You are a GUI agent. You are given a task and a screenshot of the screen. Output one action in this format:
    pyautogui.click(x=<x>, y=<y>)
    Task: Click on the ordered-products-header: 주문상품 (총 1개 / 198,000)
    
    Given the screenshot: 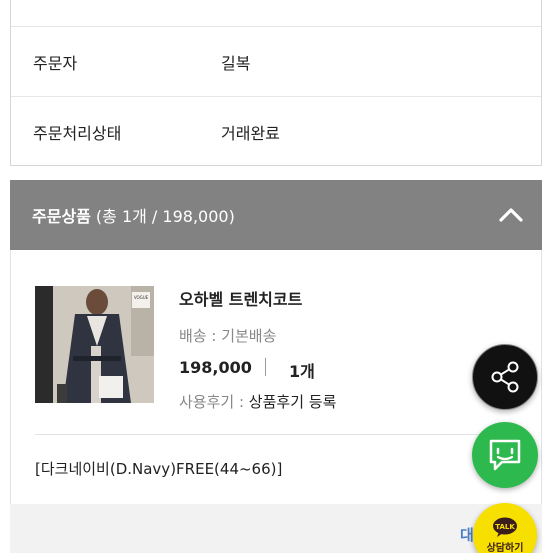 What is the action you would take?
    pyautogui.click(x=276, y=215)
    